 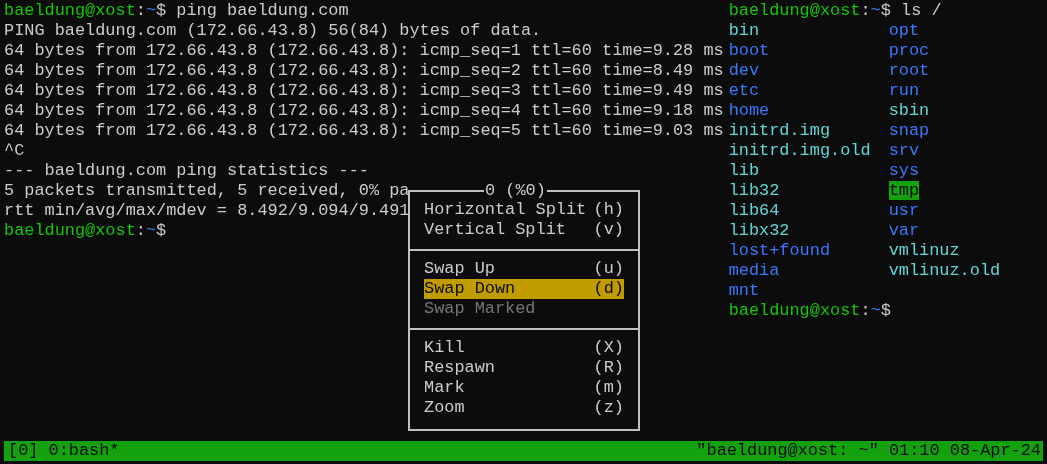 I want to click on file-entry: run, so click(x=904, y=90).